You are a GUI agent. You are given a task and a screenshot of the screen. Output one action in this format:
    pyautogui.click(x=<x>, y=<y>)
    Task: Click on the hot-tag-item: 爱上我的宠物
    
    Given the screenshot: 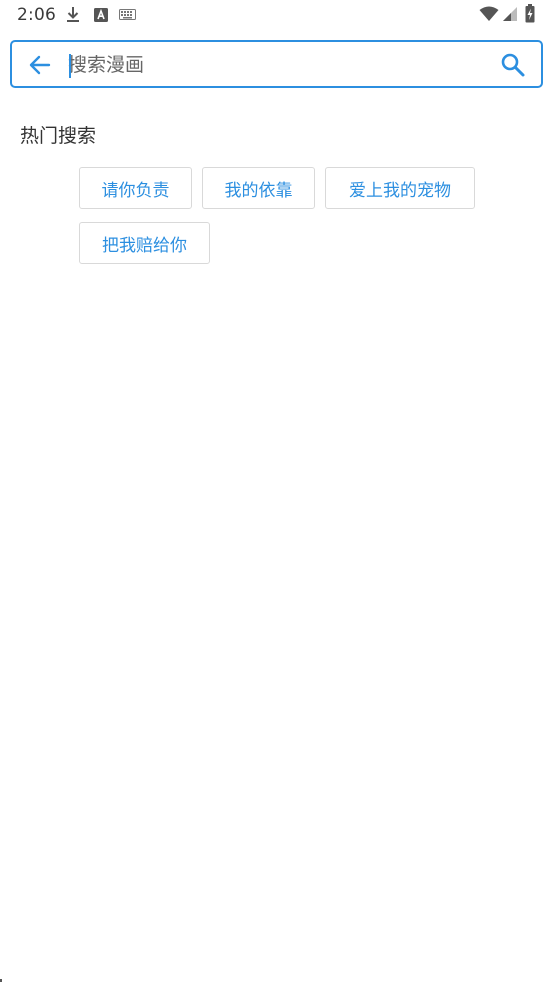 What is the action you would take?
    pyautogui.click(x=400, y=188)
    